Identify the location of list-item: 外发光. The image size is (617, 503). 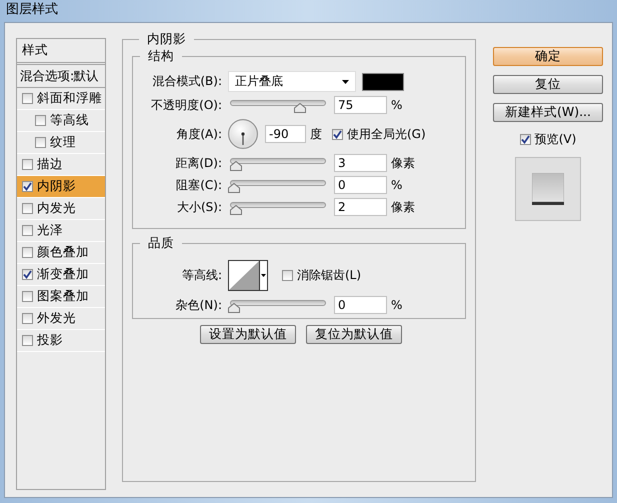
(61, 319).